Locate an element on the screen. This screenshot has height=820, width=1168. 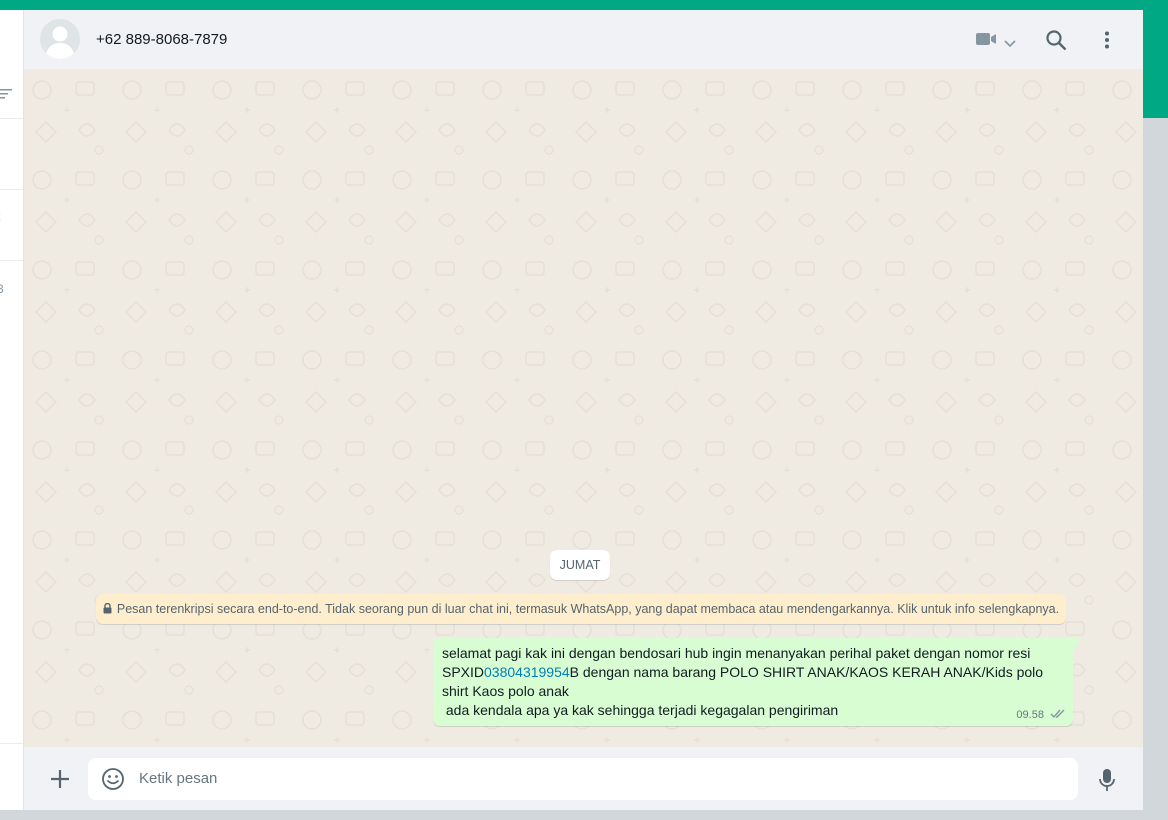
filter-icon is located at coordinates (6, 94).